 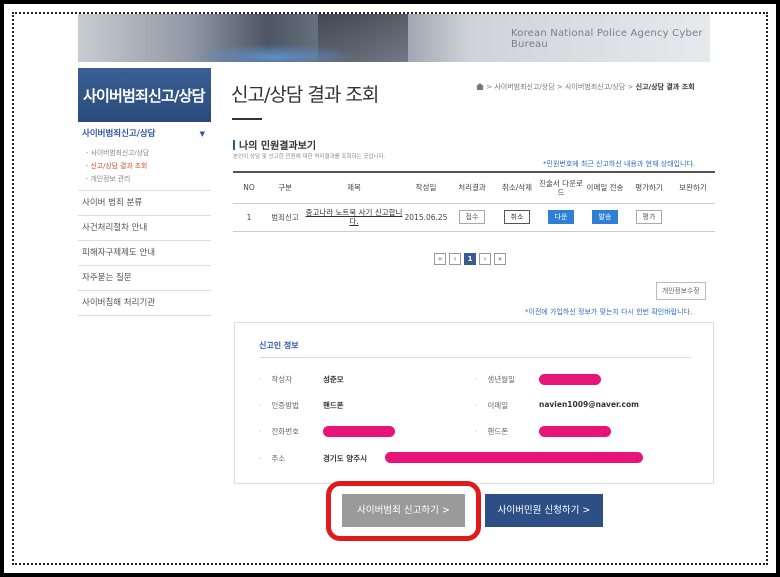 I want to click on sidebar-item-procedure: 사건처리절차 안내, so click(x=144, y=228).